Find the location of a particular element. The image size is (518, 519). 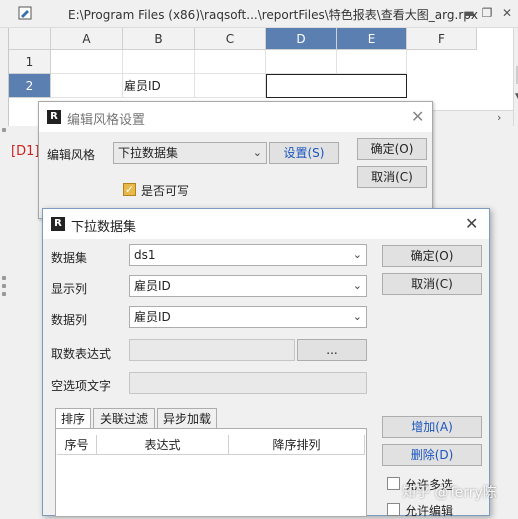

settings-button: 设置(S) is located at coordinates (304, 153).